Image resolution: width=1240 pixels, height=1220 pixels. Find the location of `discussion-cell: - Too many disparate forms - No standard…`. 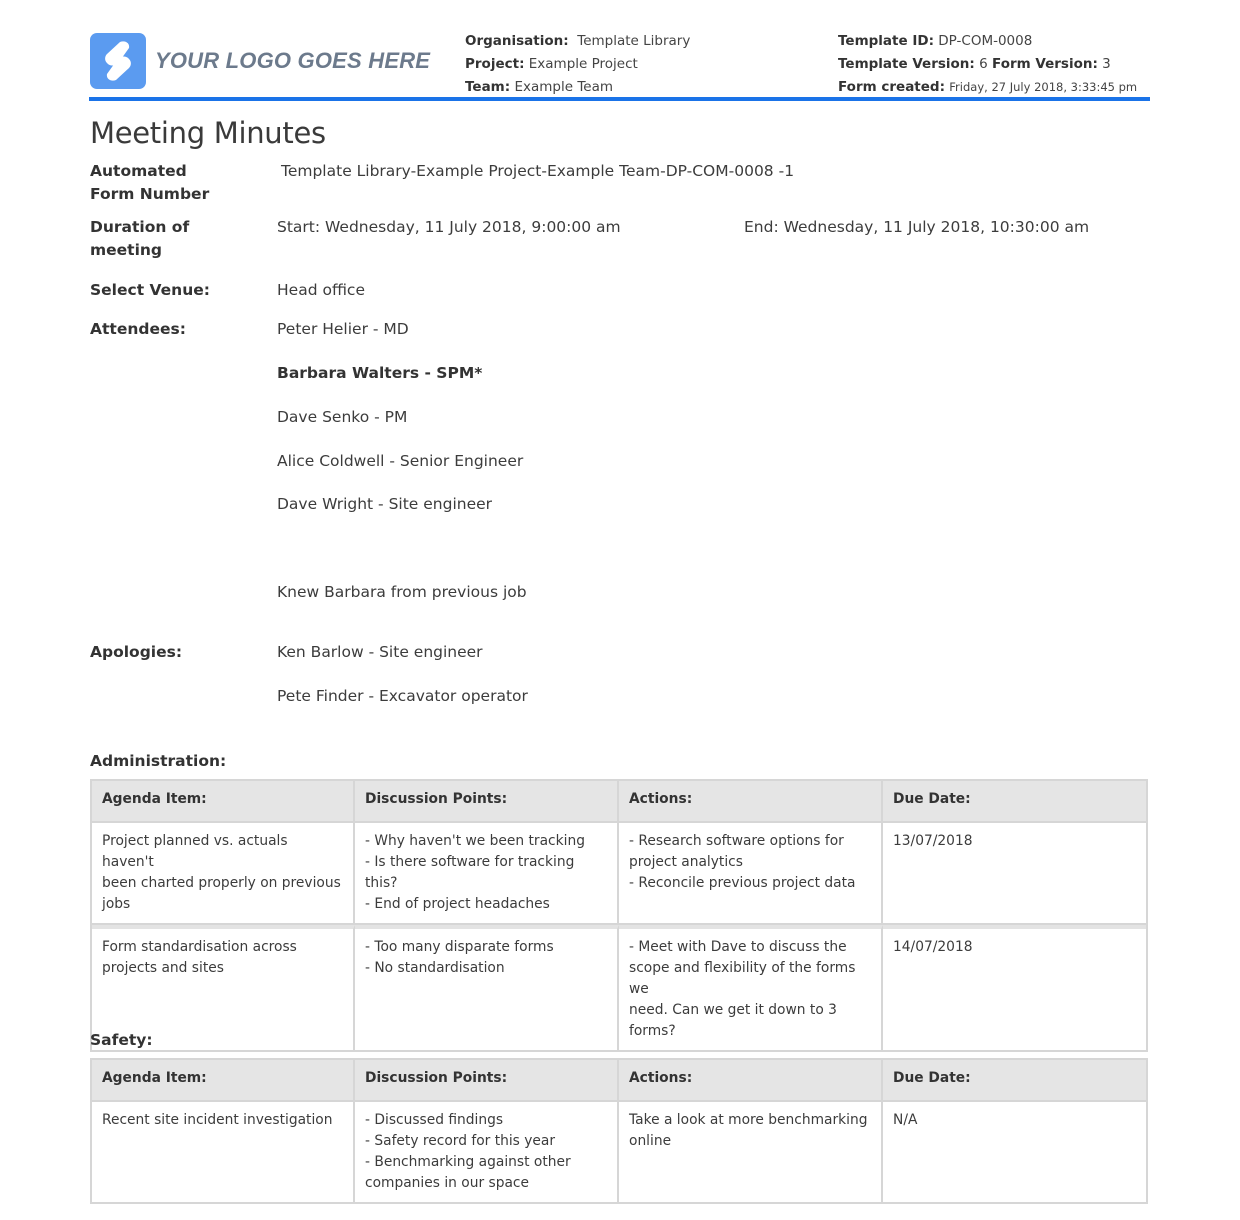

discussion-cell: - Too many disparate forms - No standard… is located at coordinates (487, 987).